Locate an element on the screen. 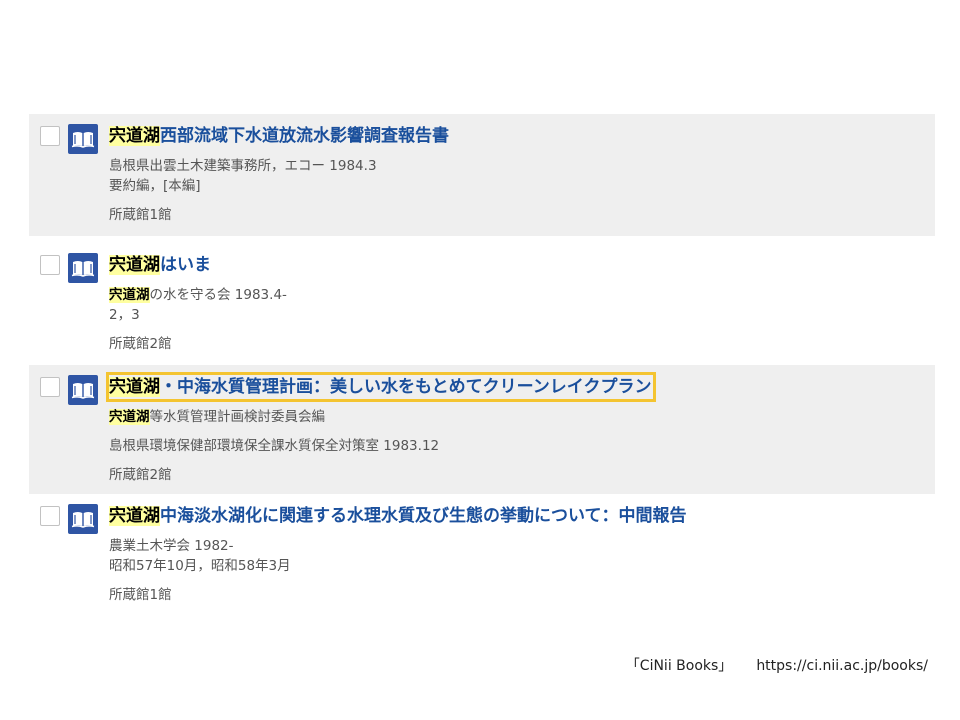  meta-line: 島根県環境保健部環境保全課水質保全対策室 1983.12 is located at coordinates (274, 446).